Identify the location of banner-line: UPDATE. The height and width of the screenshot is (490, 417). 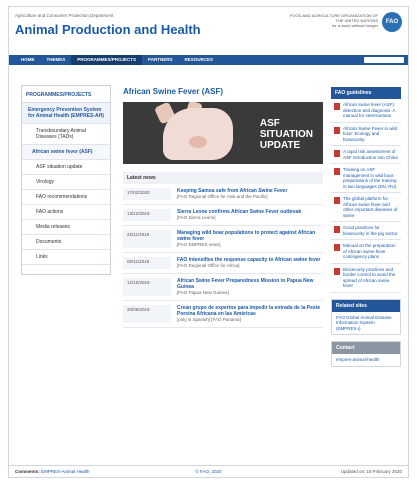
(280, 145).